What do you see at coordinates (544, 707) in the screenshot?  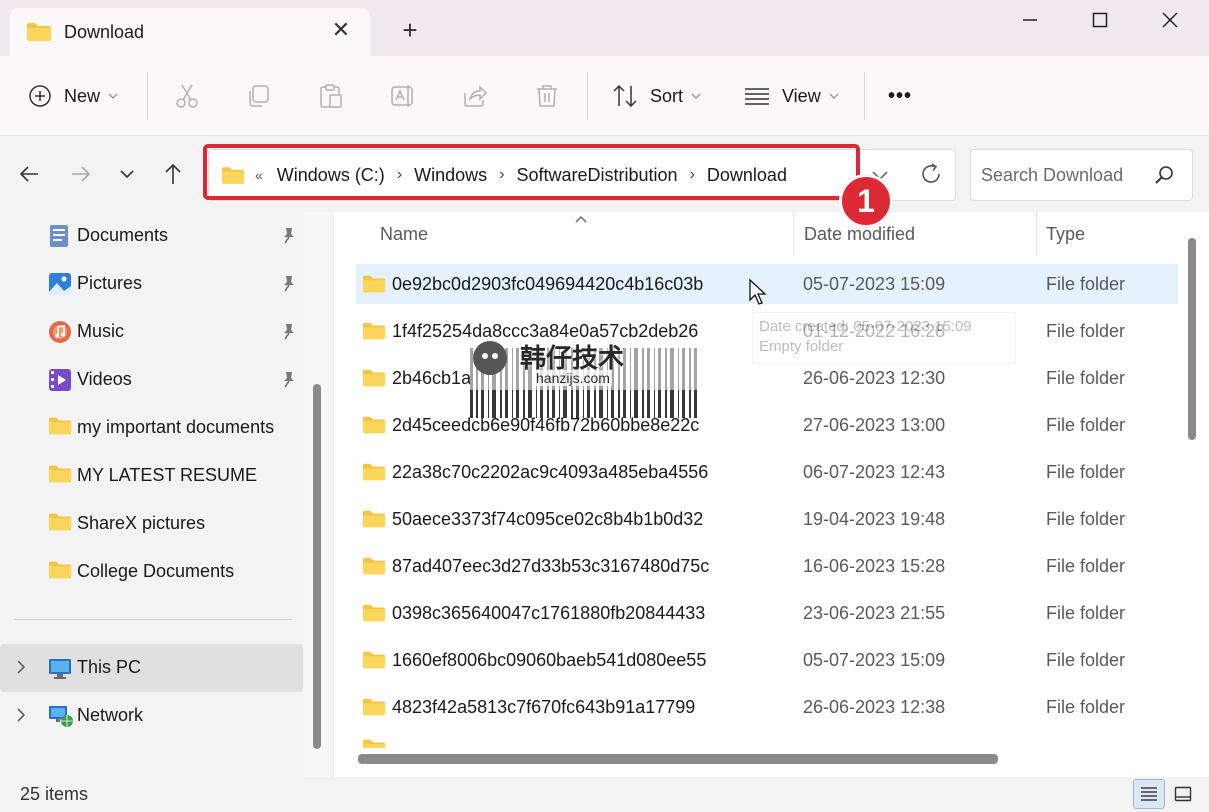 I see `file-name: 4823f42a5813c7f670fc643b91a17799` at bounding box center [544, 707].